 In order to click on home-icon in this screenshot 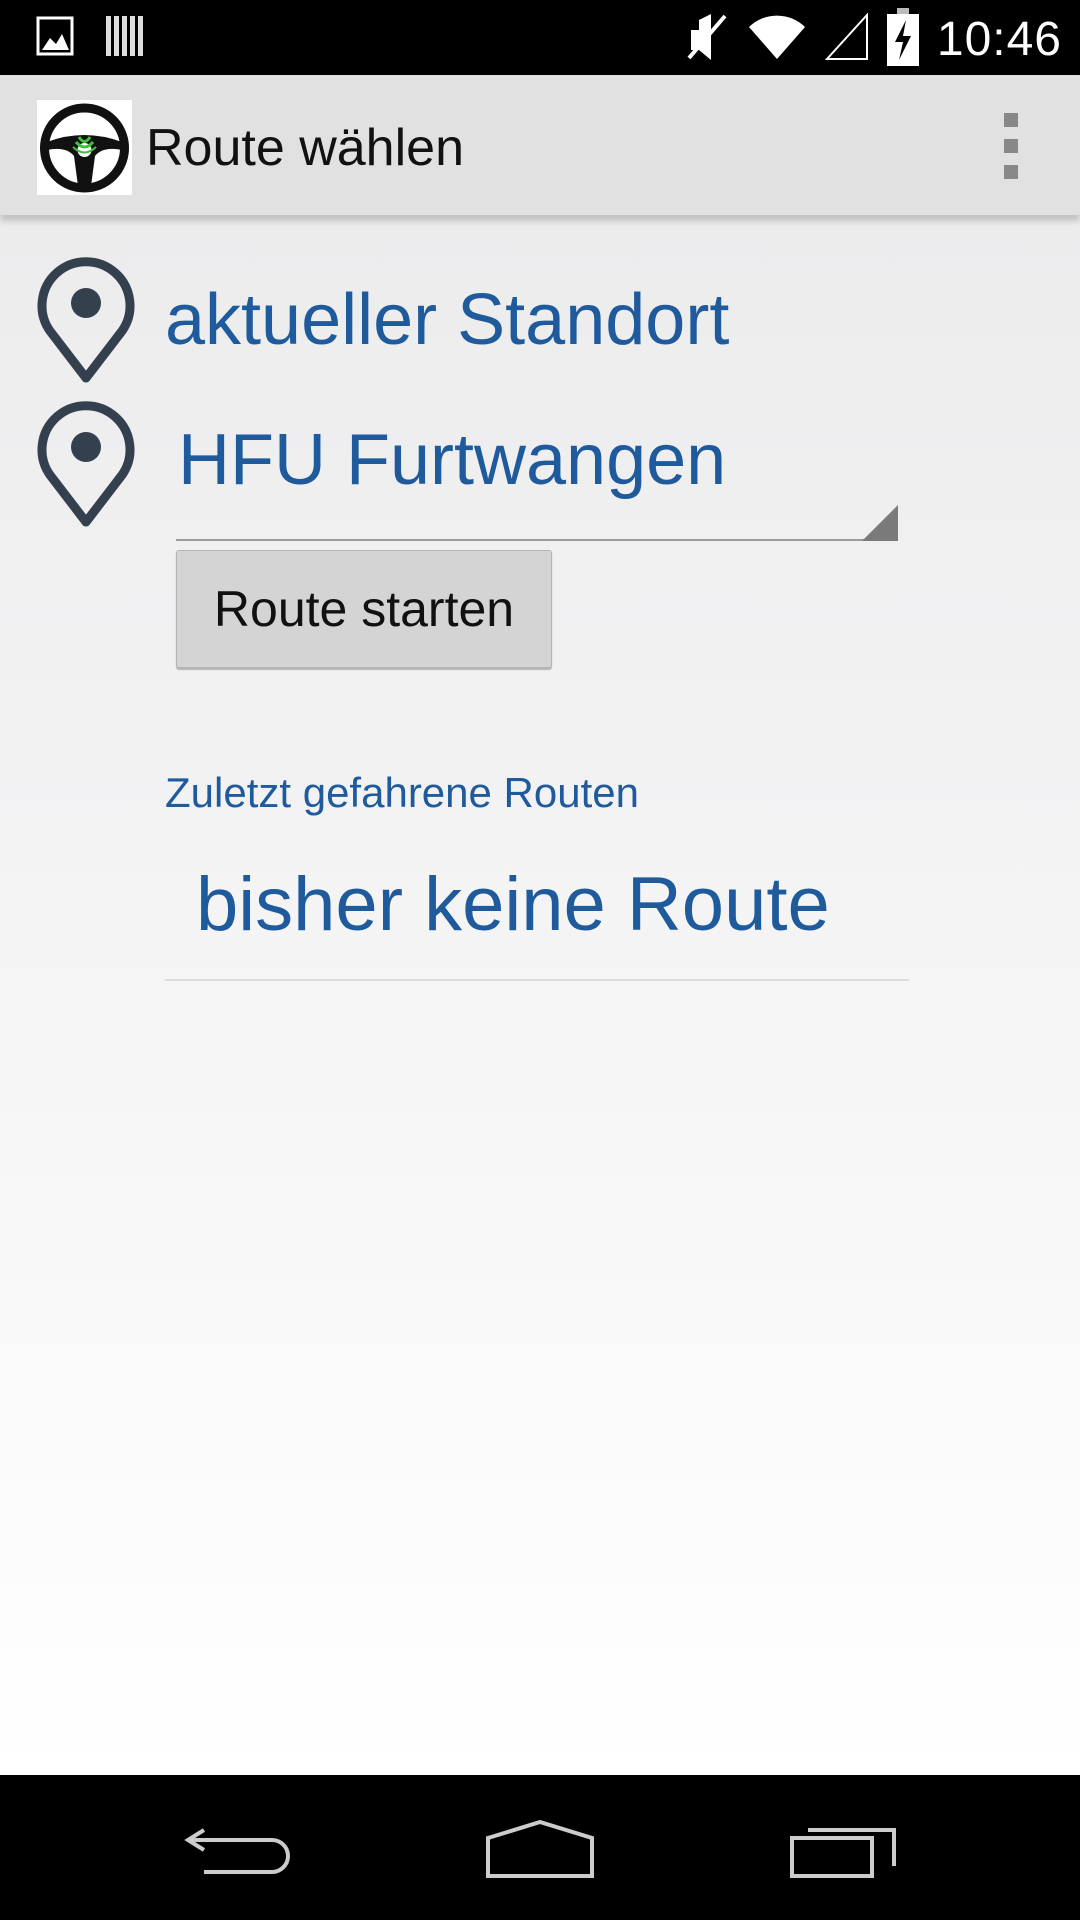, I will do `click(540, 1849)`.